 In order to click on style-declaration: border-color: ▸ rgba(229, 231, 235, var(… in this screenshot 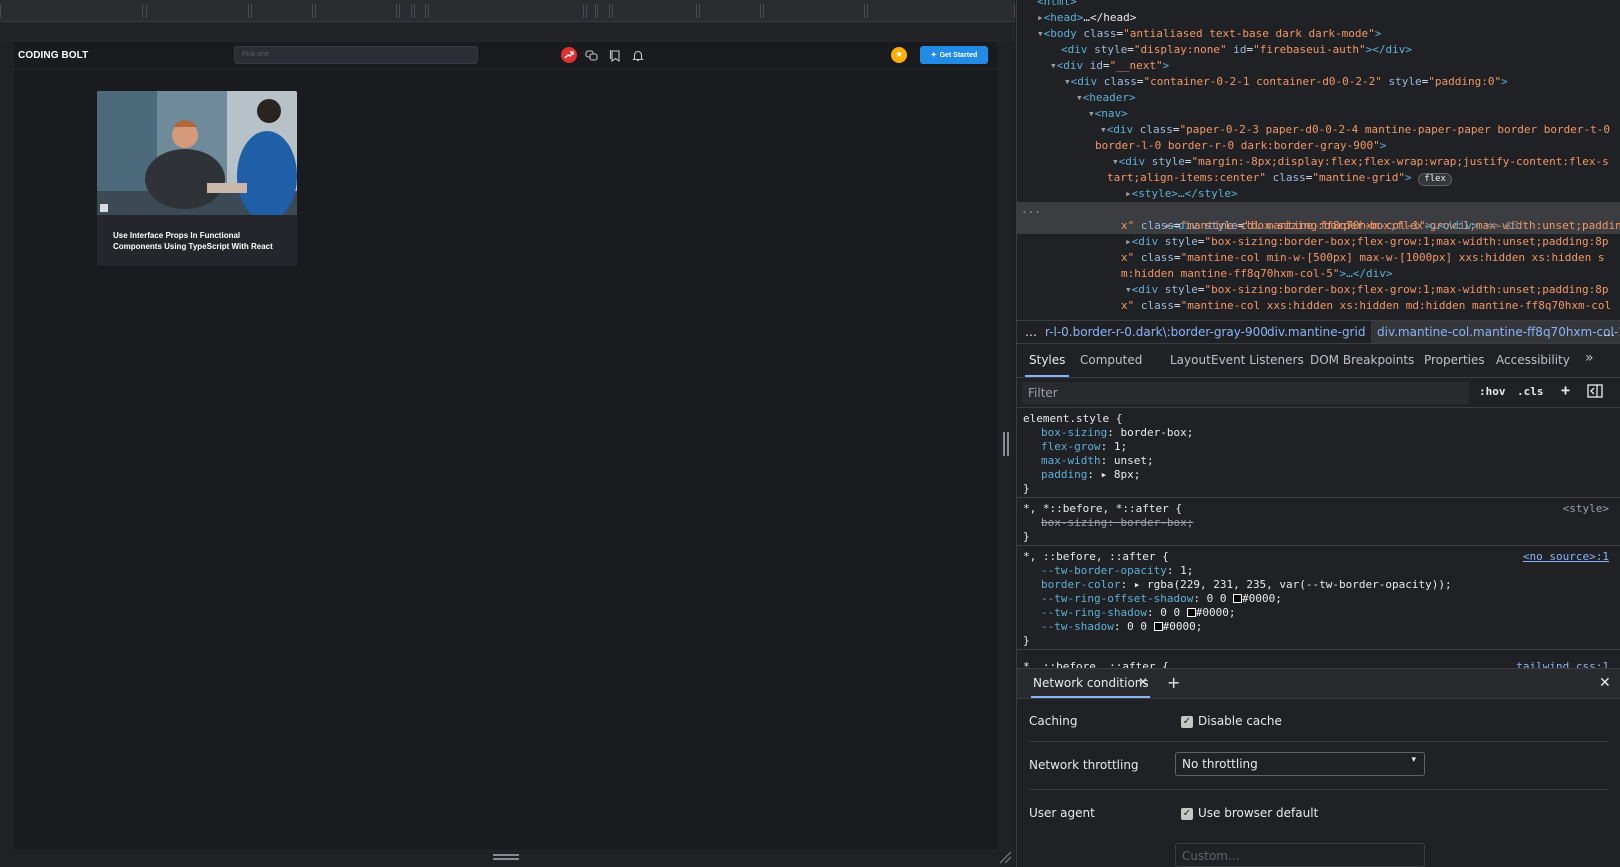, I will do `click(1246, 585)`.